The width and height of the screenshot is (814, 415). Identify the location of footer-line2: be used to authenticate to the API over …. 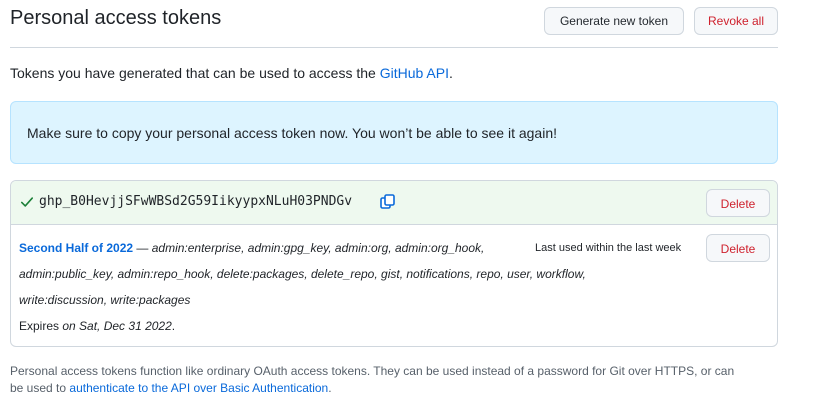
(397, 388).